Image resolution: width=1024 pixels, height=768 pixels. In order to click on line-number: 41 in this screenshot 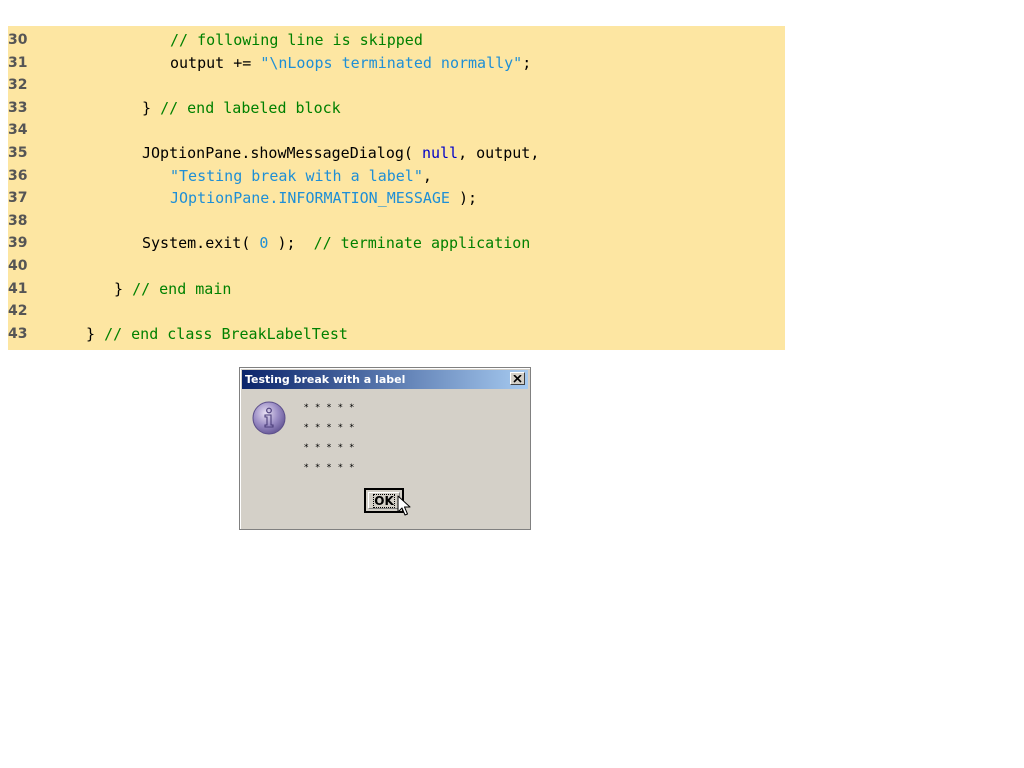, I will do `click(18, 288)`.